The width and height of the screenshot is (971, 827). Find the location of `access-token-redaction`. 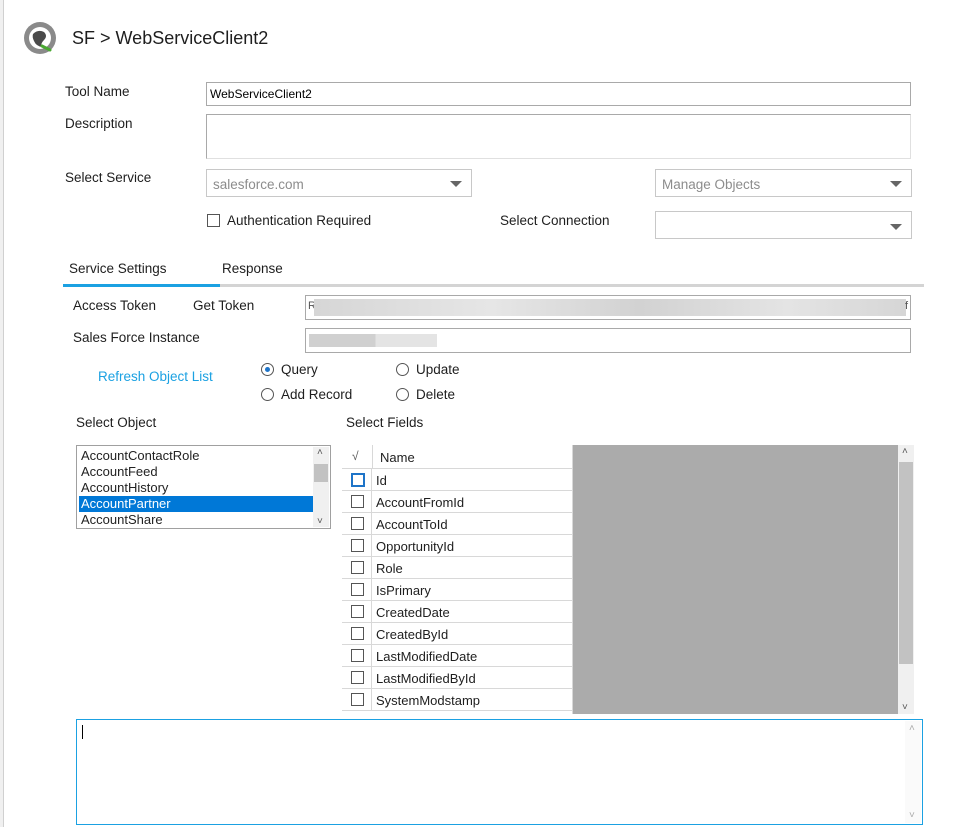

access-token-redaction is located at coordinates (610, 307).